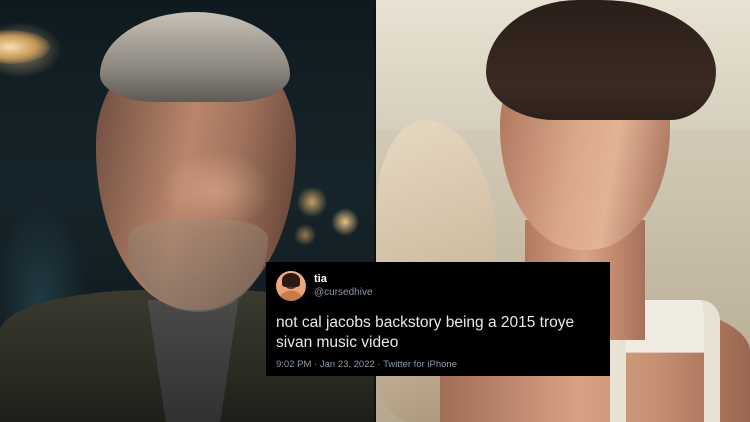 This screenshot has height=422, width=750. What do you see at coordinates (347, 364) in the screenshot?
I see `tweet-date: Jan 23, 2022` at bounding box center [347, 364].